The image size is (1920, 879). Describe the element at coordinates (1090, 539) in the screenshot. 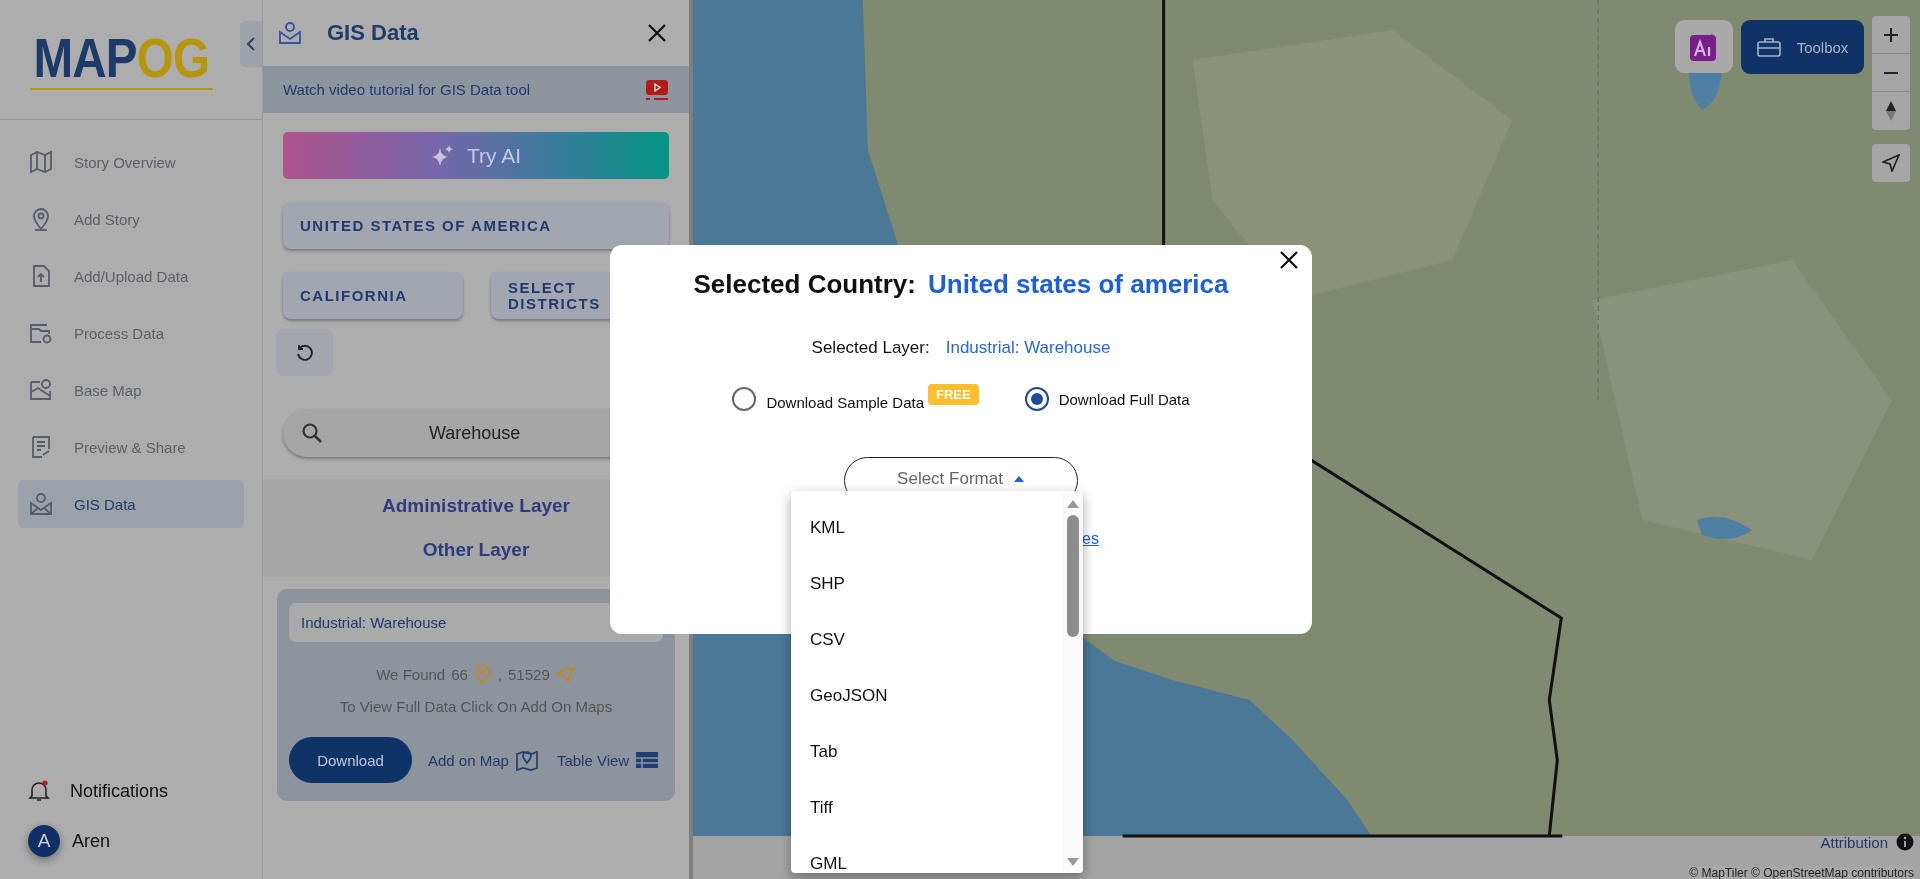

I see `link-text: es` at that location.